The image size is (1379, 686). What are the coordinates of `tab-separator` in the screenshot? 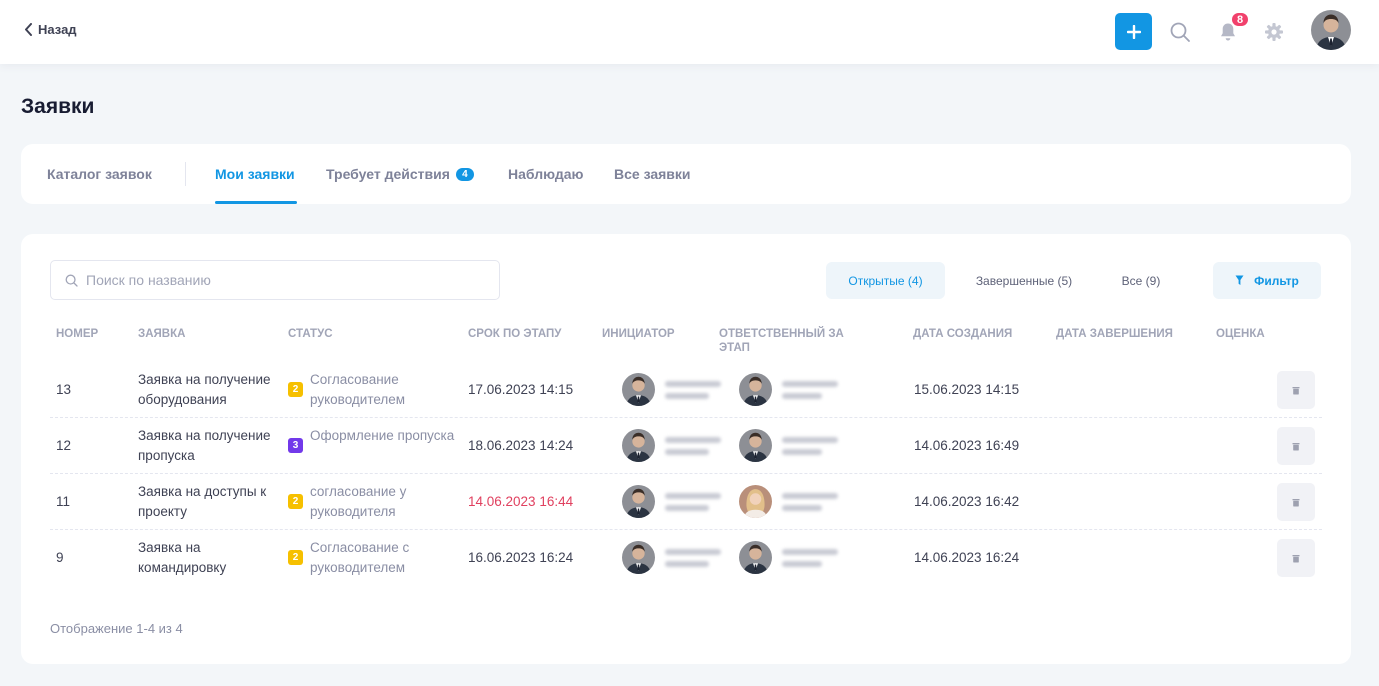 It's located at (185, 174).